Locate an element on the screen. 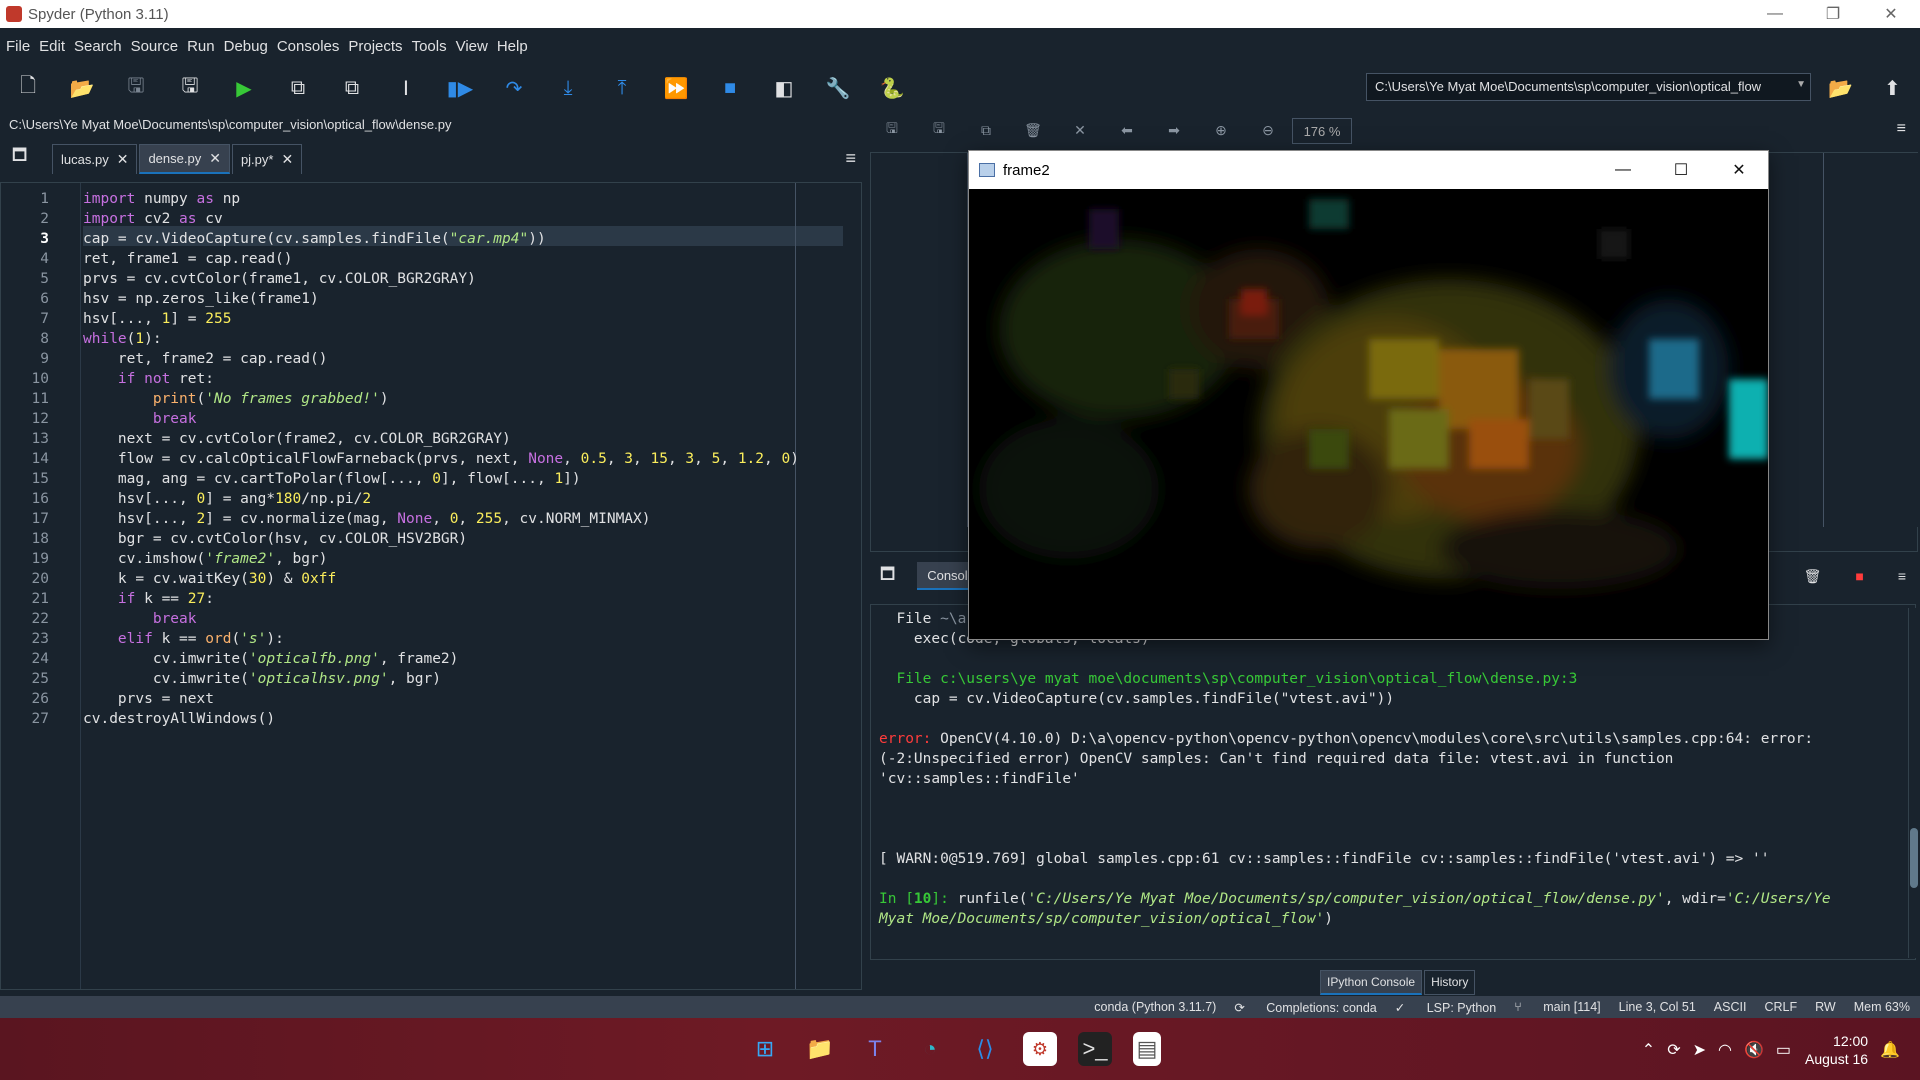 This screenshot has width=1920, height=1080. zoom-in-icon: ⊕ is located at coordinates (1221, 130).